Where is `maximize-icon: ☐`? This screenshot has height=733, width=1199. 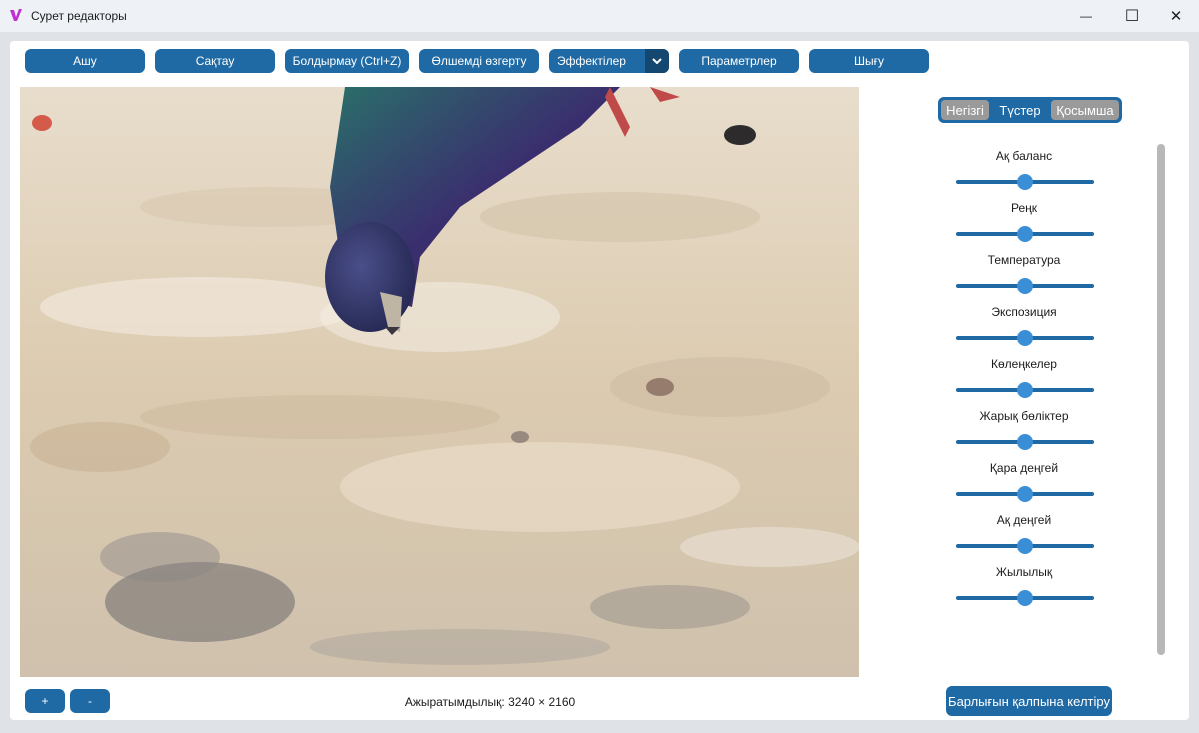
maximize-icon: ☐ is located at coordinates (1132, 16).